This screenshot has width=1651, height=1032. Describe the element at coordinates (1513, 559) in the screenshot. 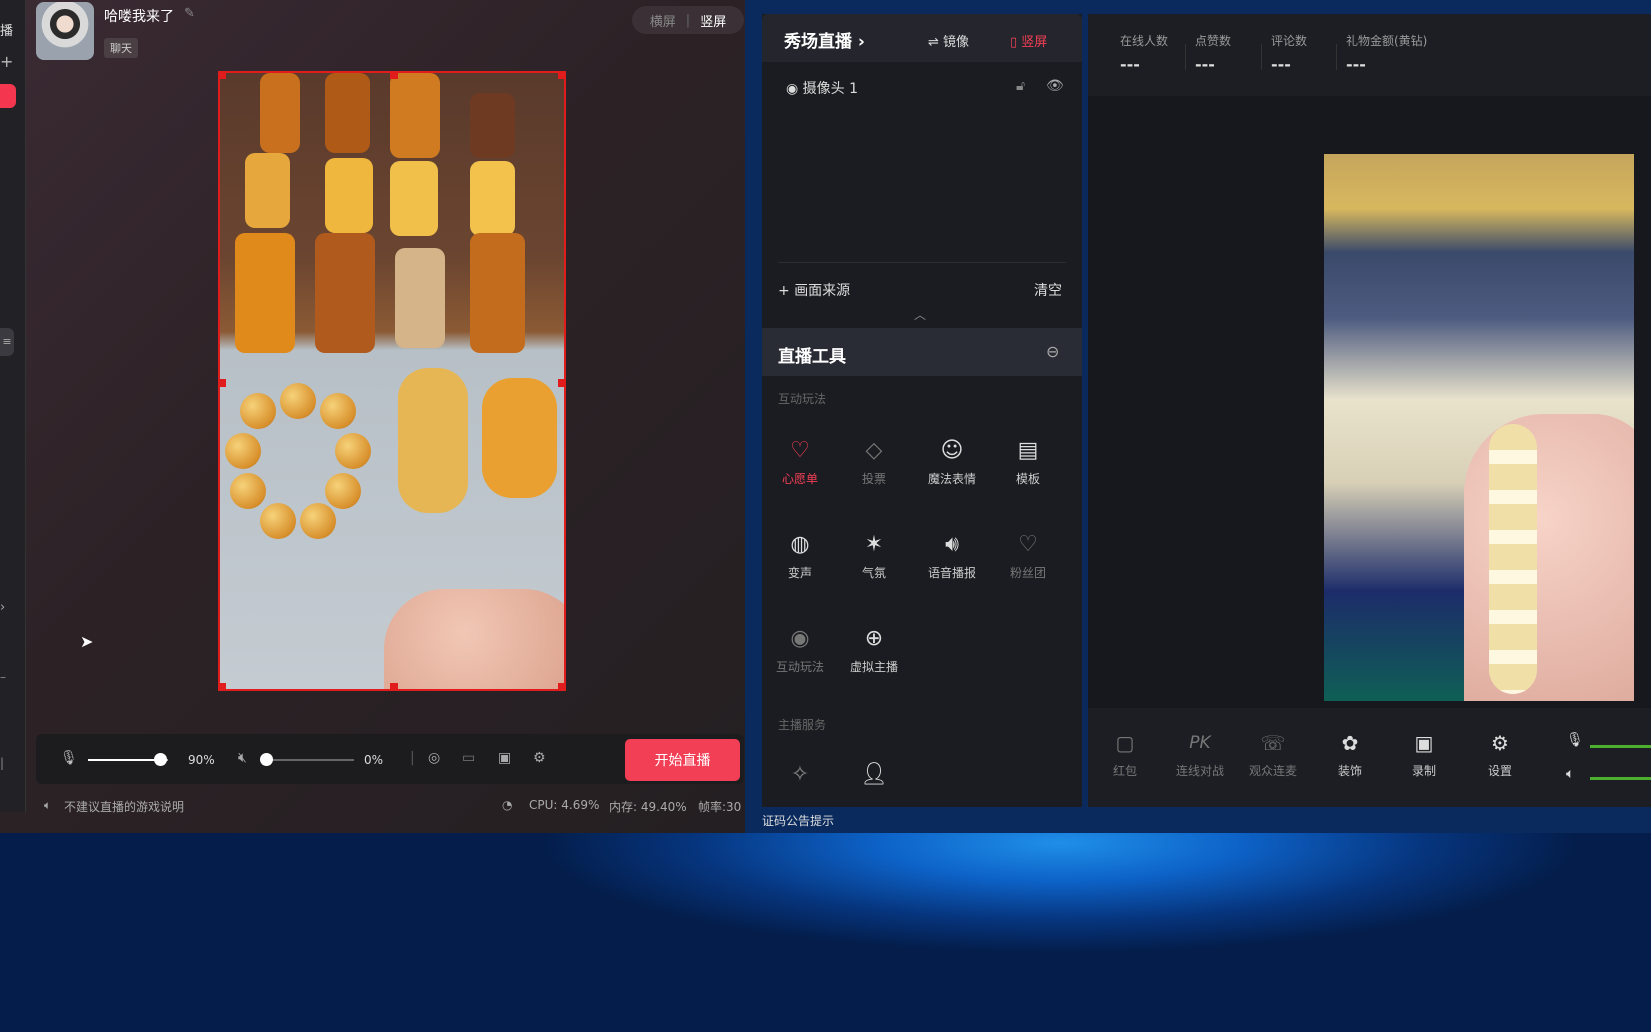

I see `bead-bracelet` at that location.